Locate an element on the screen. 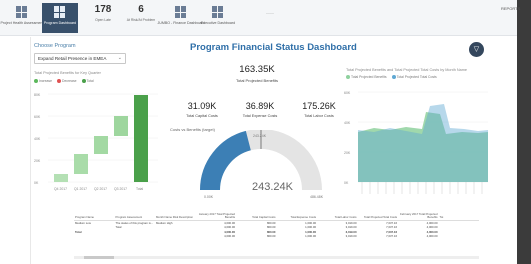  waterfall-xtick: Q3 2017 is located at coordinates (120, 189).